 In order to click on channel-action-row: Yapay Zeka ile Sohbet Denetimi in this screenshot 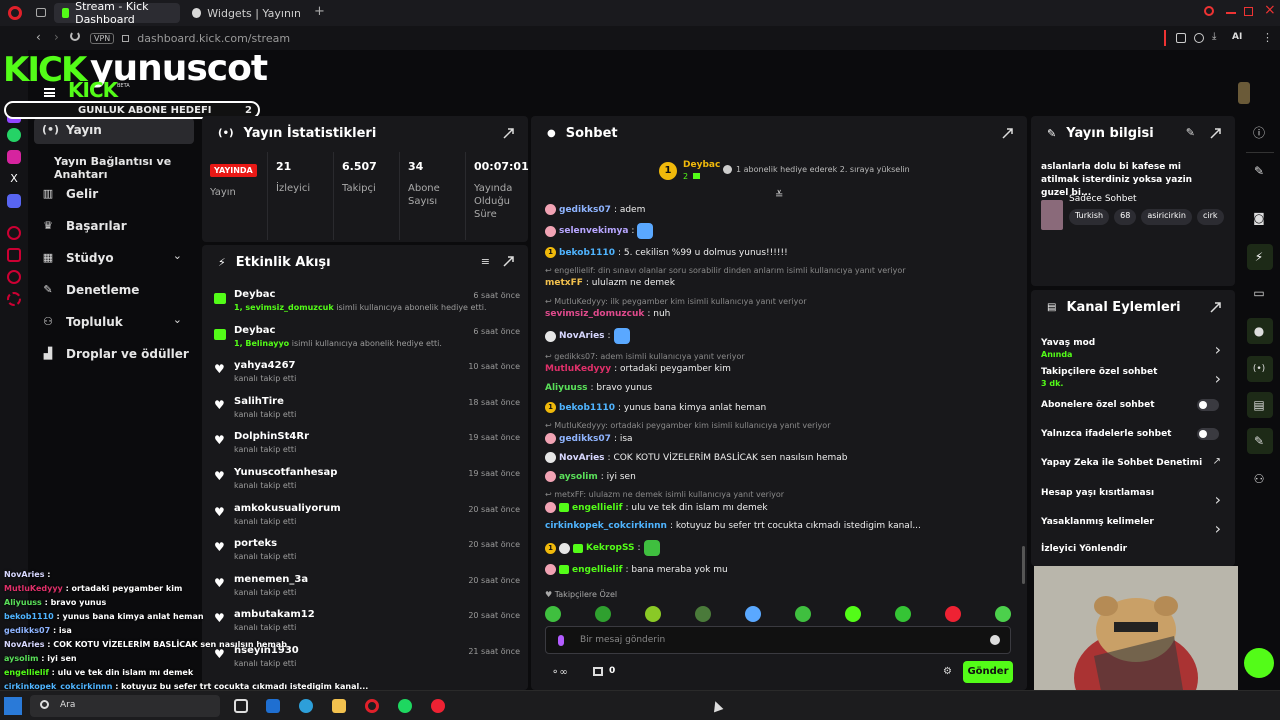, I will do `click(1131, 463)`.